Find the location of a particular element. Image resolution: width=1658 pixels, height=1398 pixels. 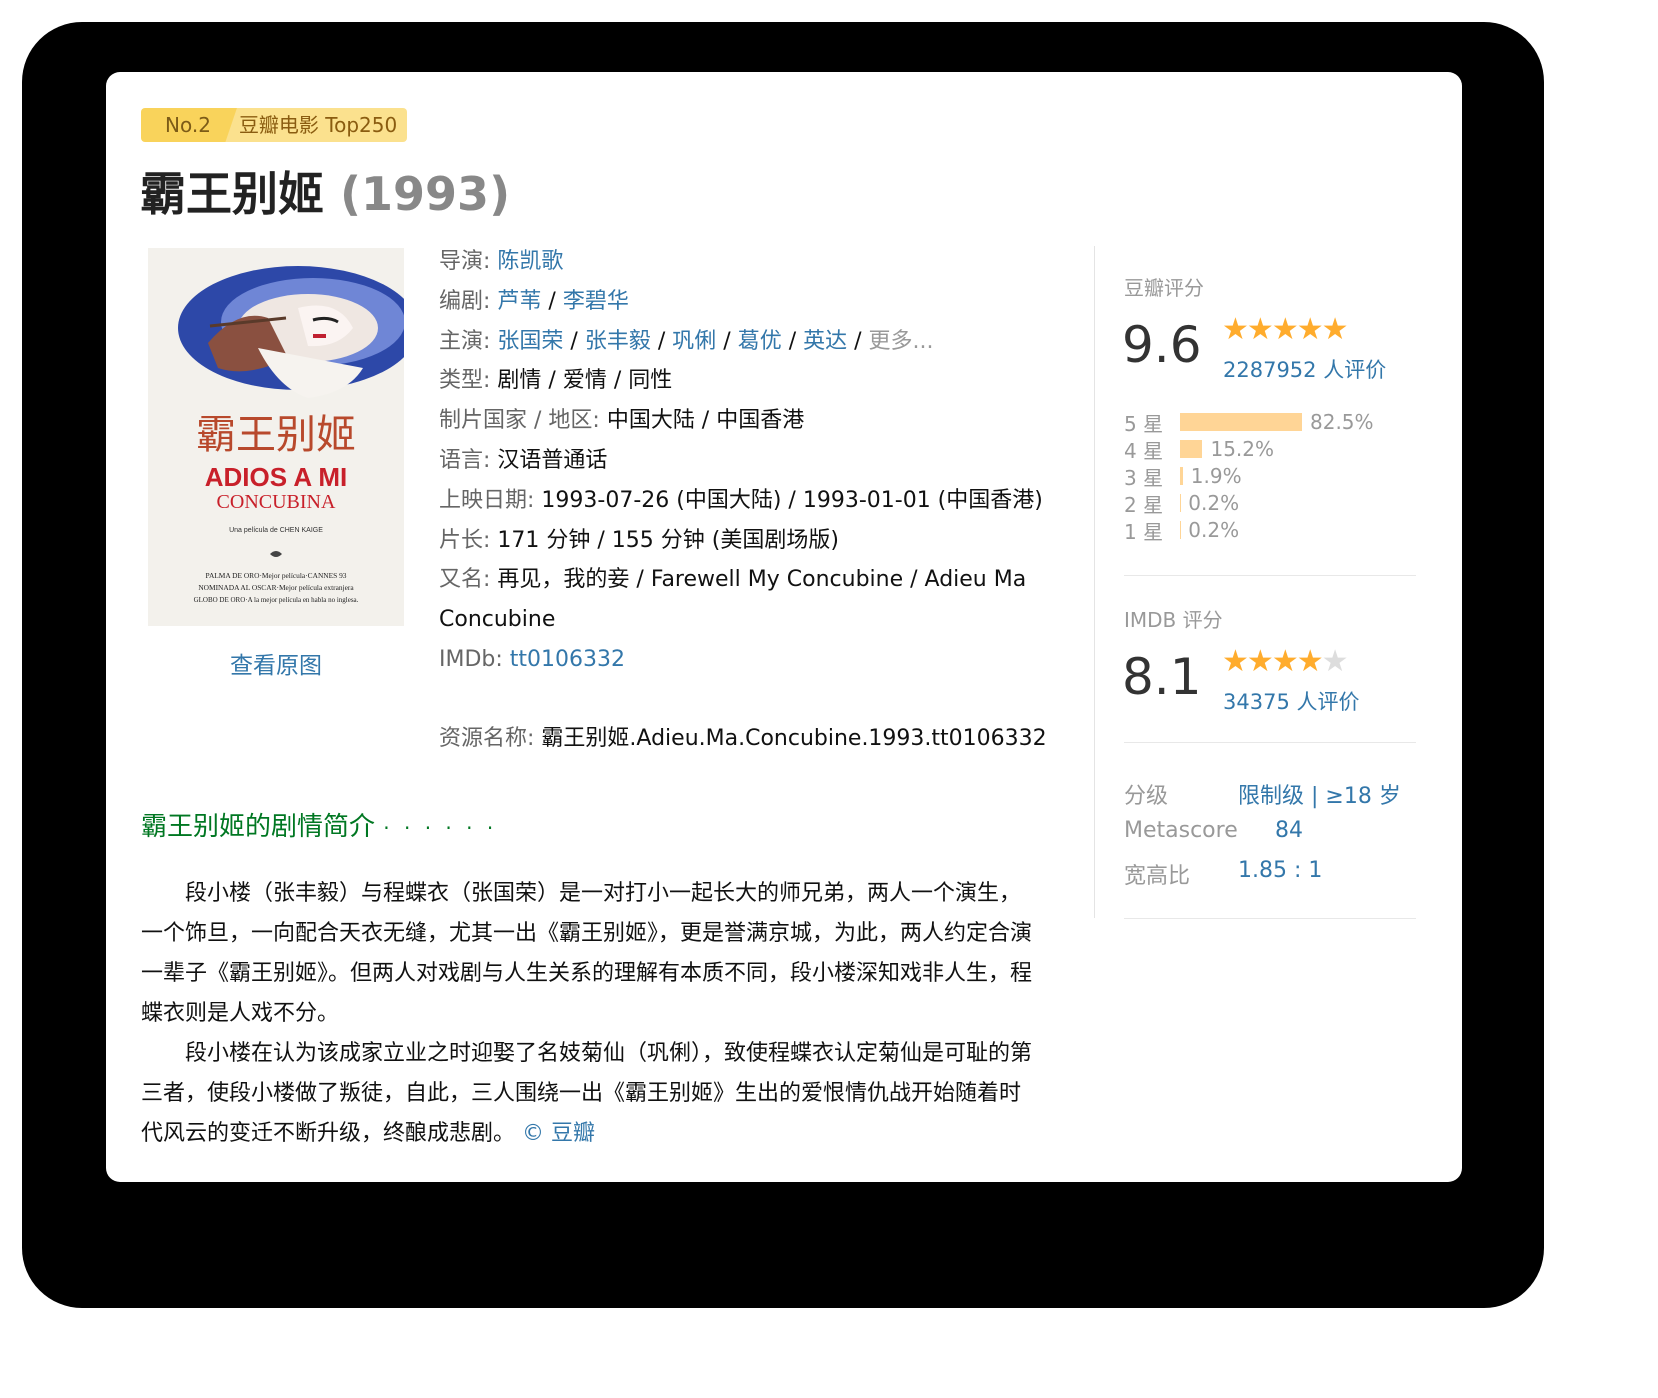

country-label: 制片国家 / 地区 is located at coordinates (516, 421).